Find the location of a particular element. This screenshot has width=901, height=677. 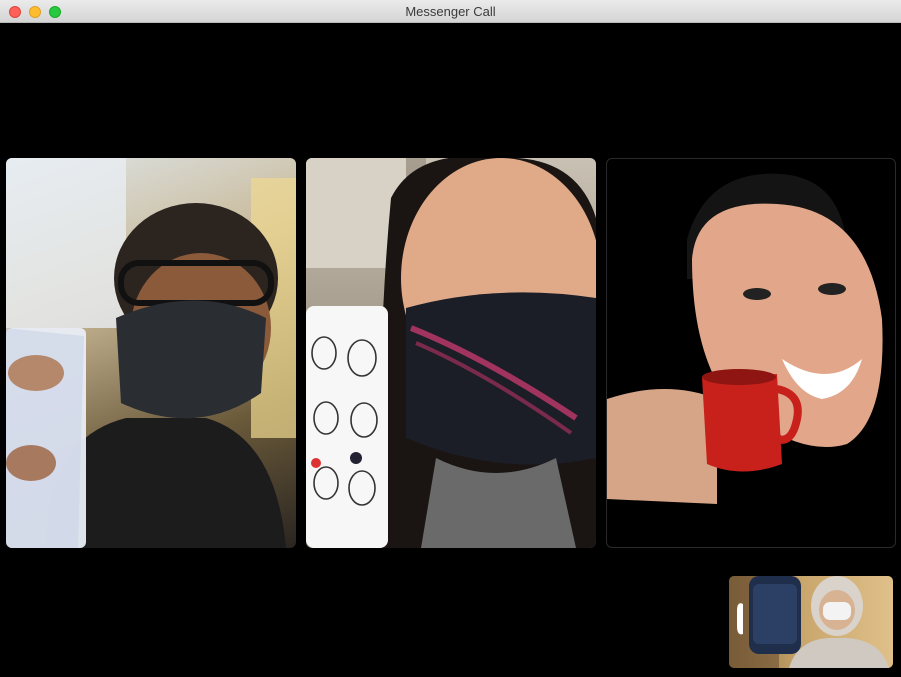

self-video-image is located at coordinates (809, 622).